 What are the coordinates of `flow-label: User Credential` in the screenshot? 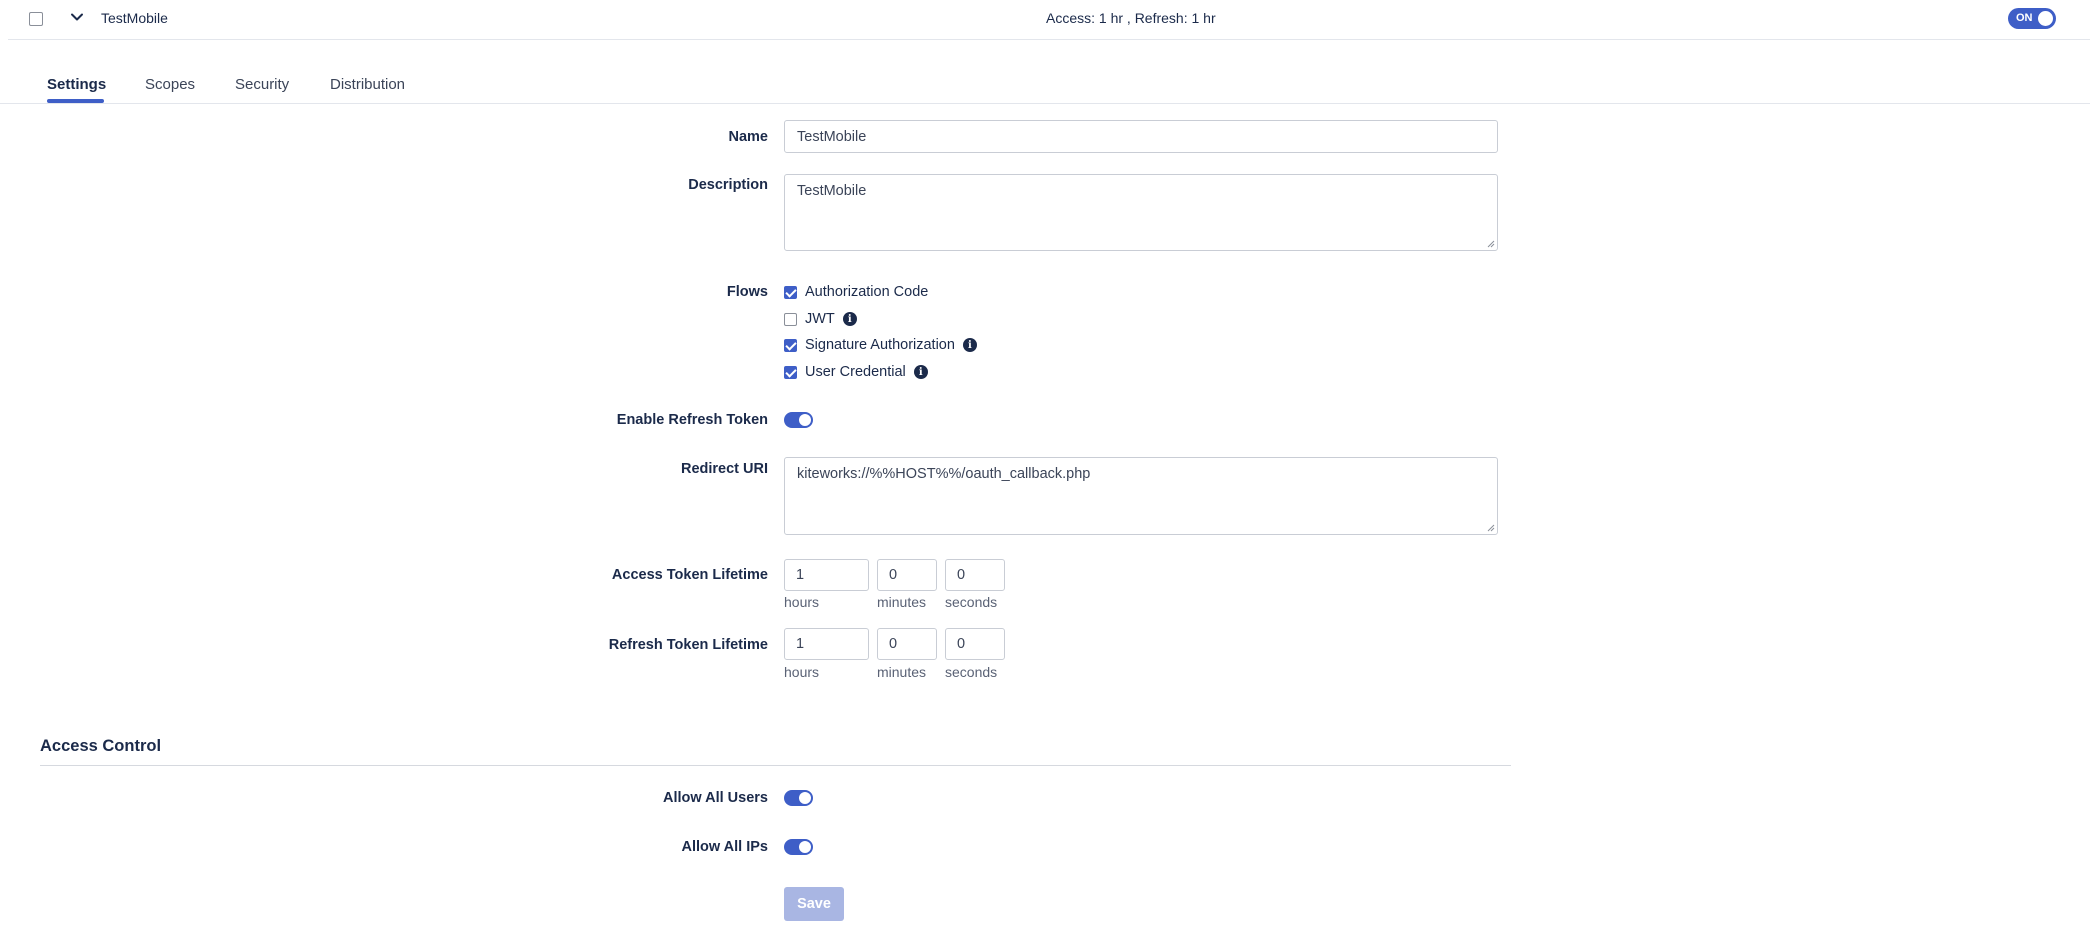 It's located at (855, 372).